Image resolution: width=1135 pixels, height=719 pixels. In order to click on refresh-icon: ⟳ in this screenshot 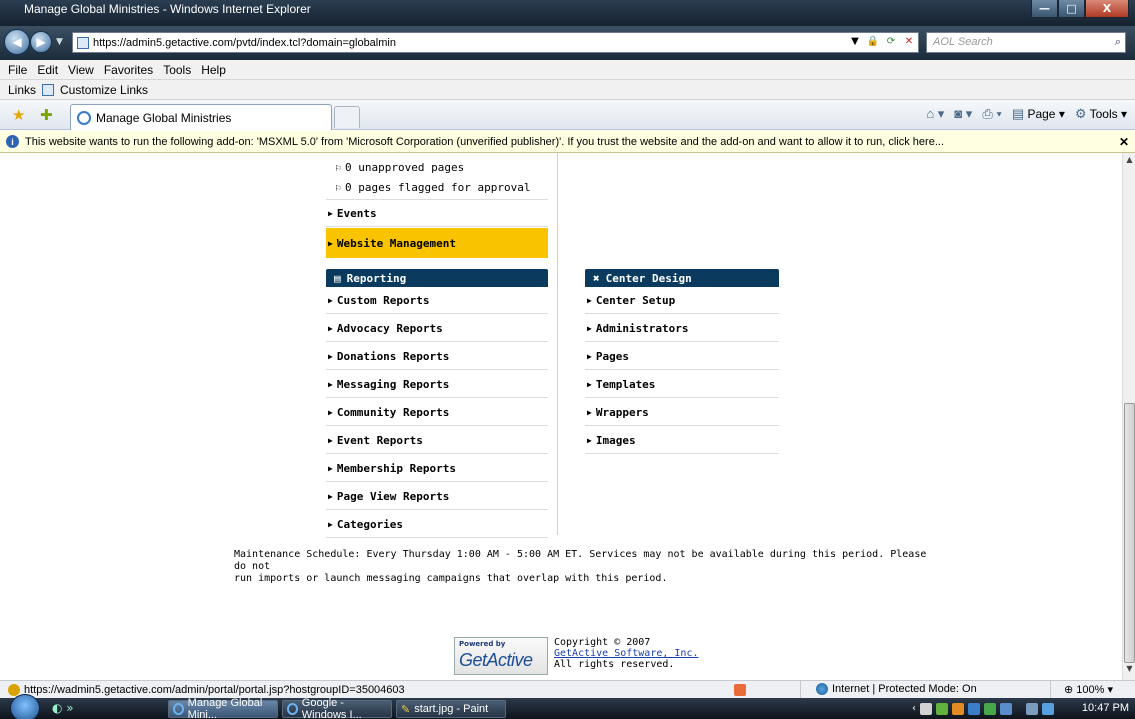, I will do `click(891, 41)`.